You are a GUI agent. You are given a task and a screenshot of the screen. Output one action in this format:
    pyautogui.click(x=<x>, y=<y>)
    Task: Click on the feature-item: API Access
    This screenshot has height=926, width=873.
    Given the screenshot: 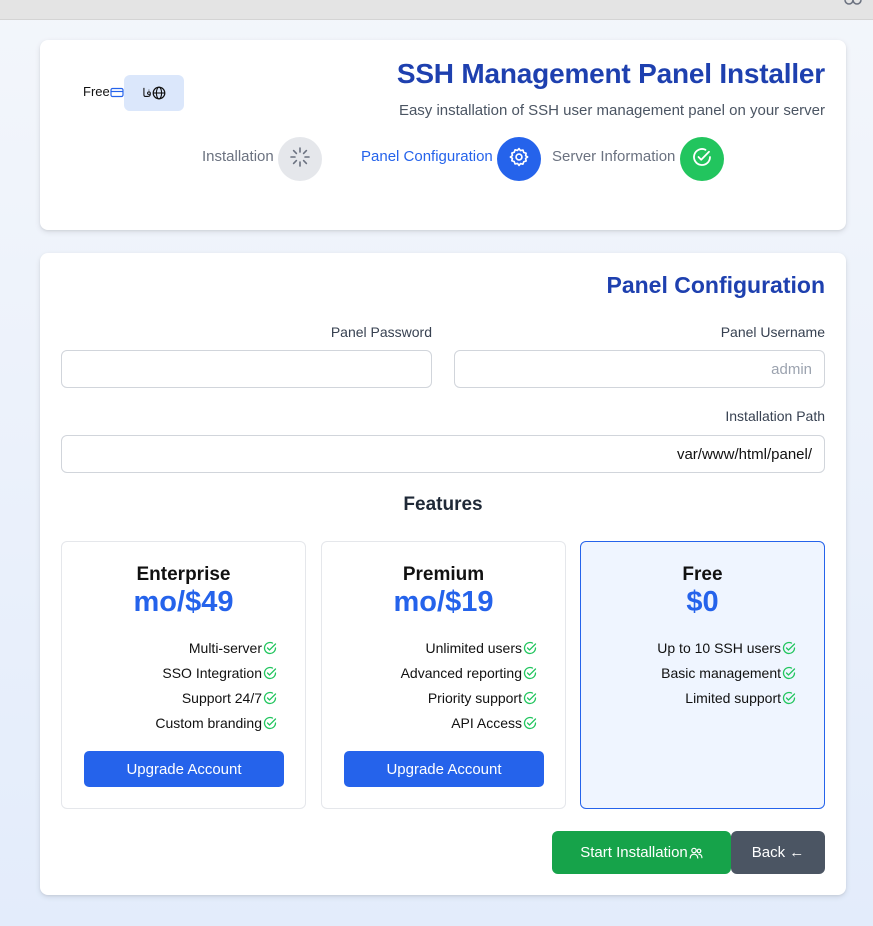 What is the action you would take?
    pyautogui.click(x=469, y=722)
    